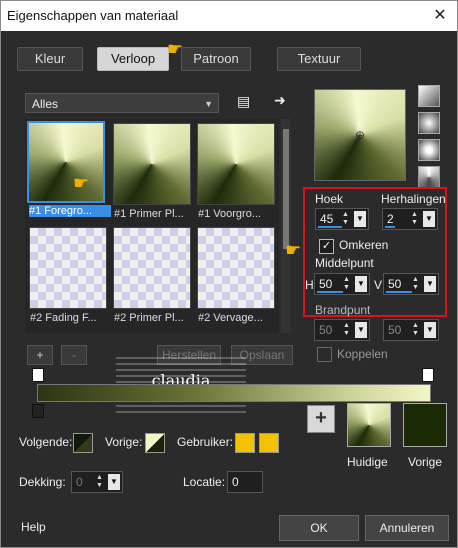 The width and height of the screenshot is (458, 548). What do you see at coordinates (329, 199) in the screenshot?
I see `hoek-label: Hoek` at bounding box center [329, 199].